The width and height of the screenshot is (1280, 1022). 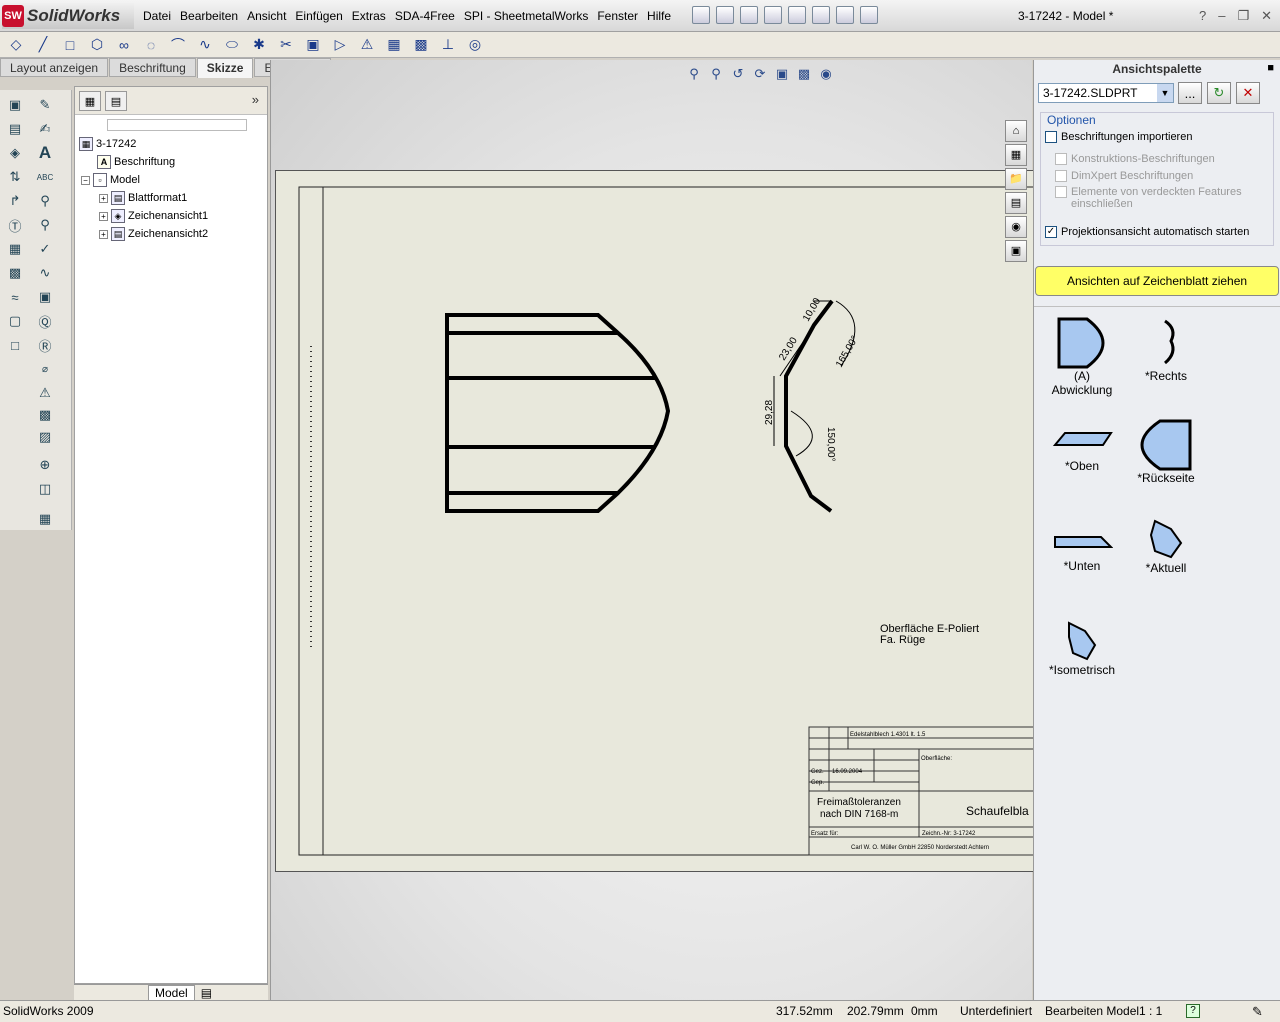 What do you see at coordinates (15, 249) in the screenshot?
I see `standard-views-icon: ▦` at bounding box center [15, 249].